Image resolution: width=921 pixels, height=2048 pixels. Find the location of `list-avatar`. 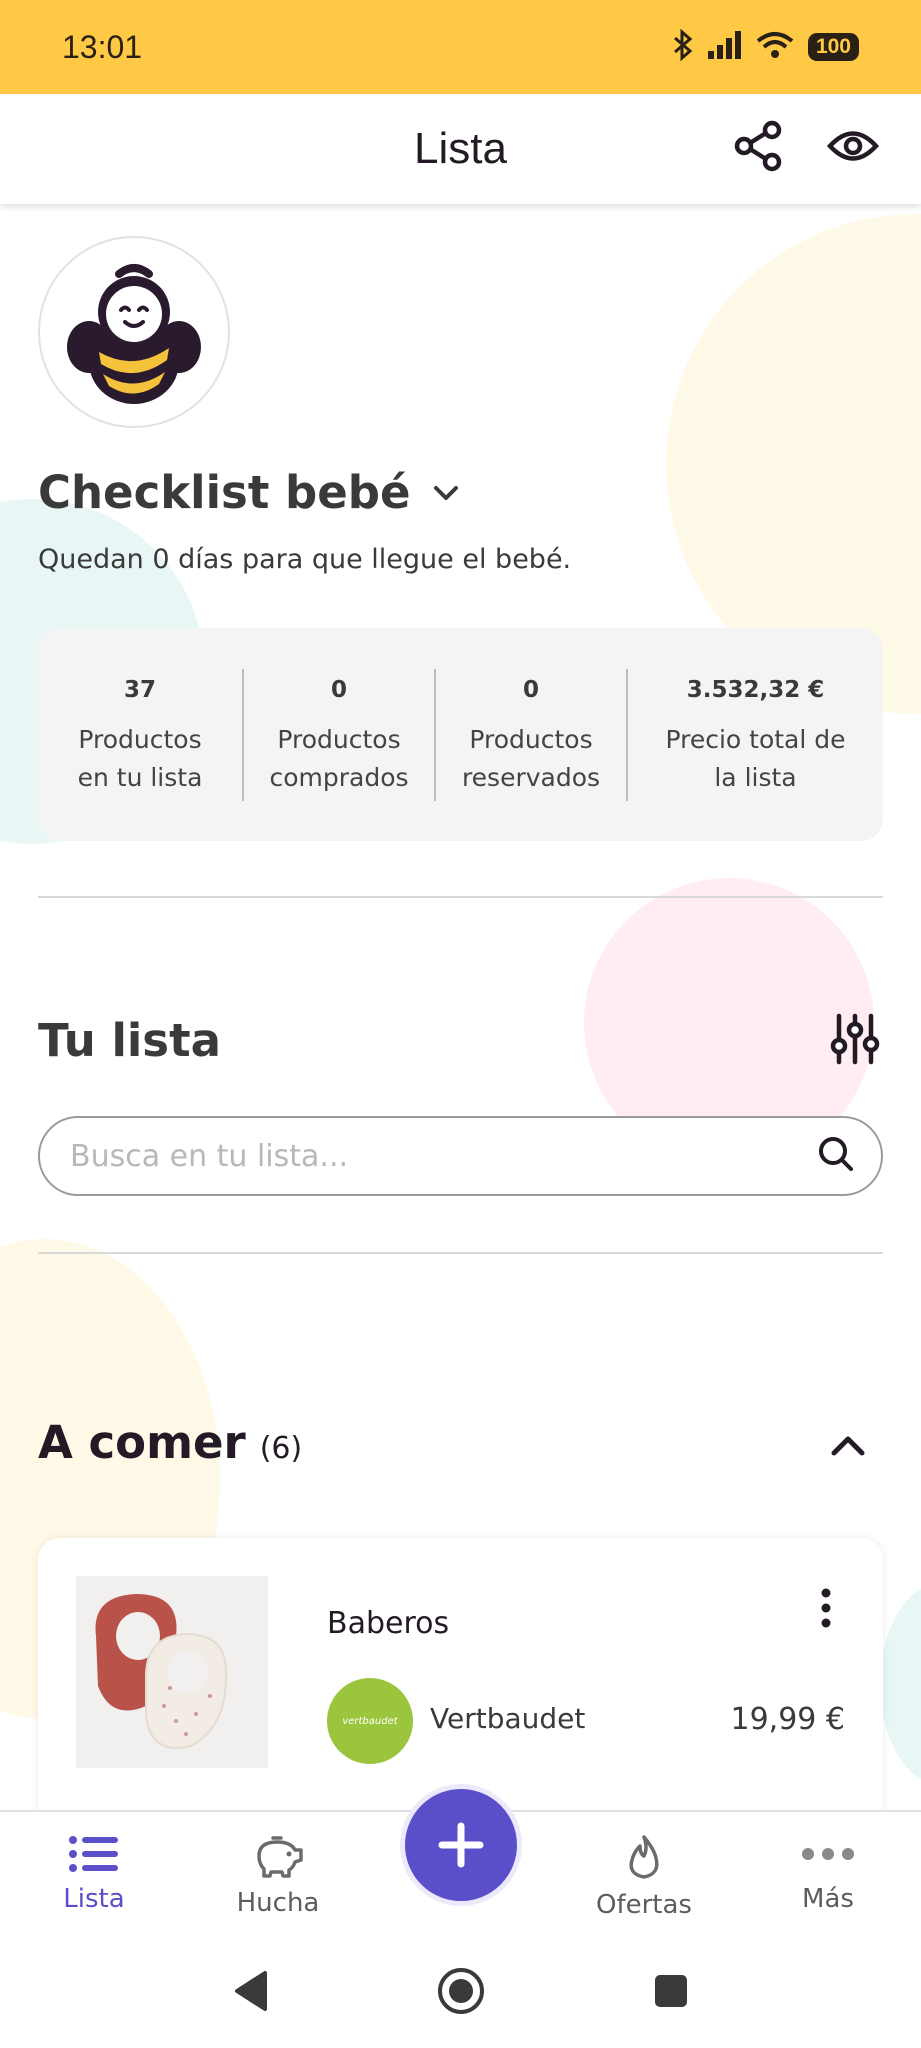

list-avatar is located at coordinates (134, 332).